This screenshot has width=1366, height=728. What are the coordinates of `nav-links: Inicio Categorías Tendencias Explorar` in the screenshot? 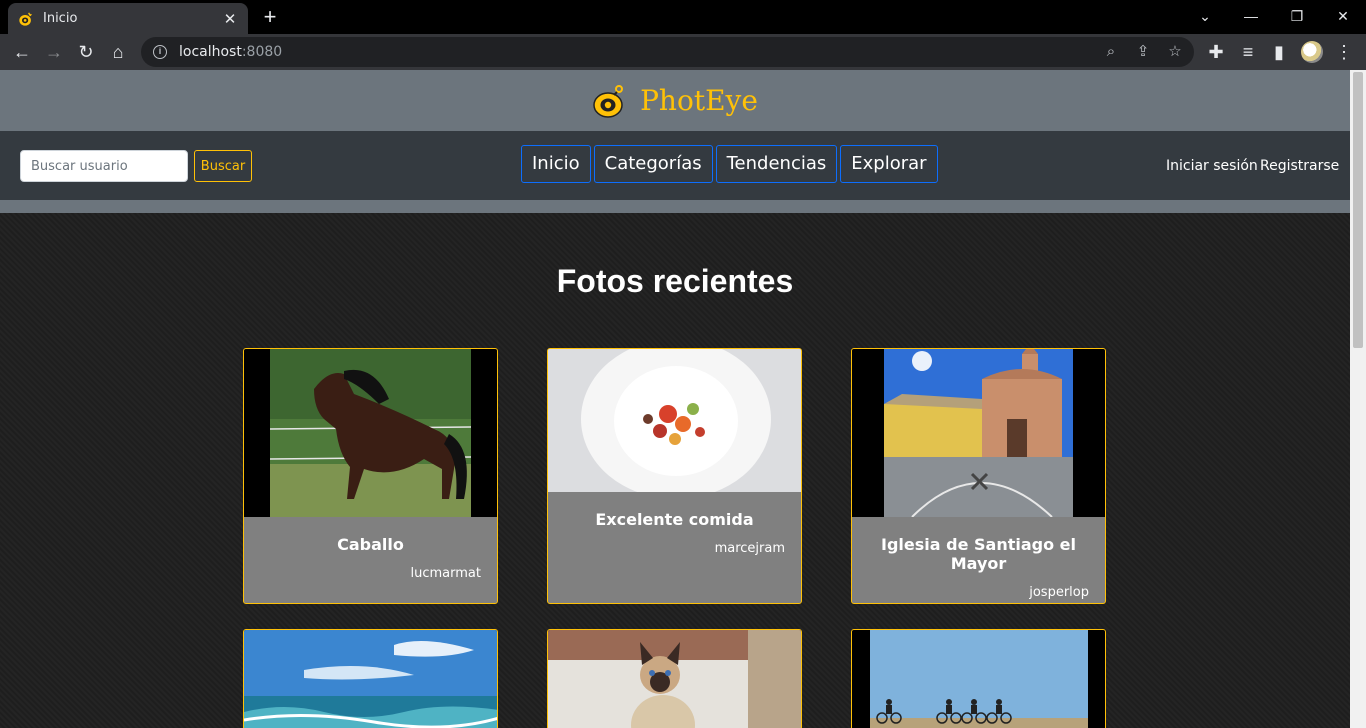 It's located at (729, 164).